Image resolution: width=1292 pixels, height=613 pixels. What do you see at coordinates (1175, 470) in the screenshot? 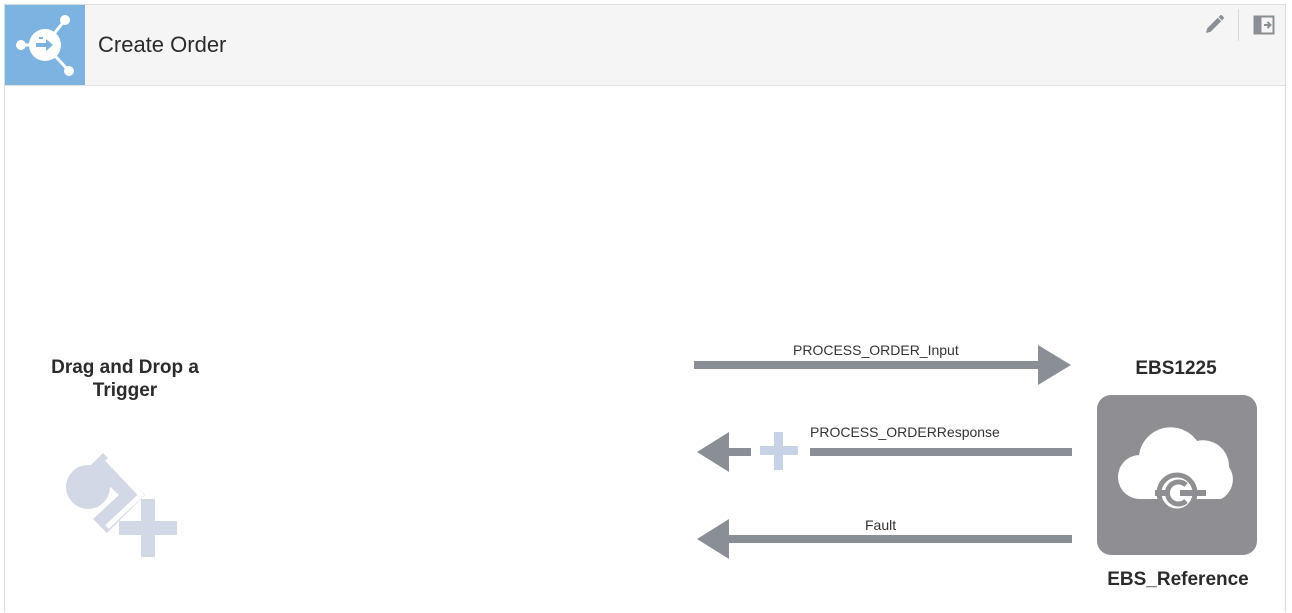
I see `cloud-adapter-icon` at bounding box center [1175, 470].